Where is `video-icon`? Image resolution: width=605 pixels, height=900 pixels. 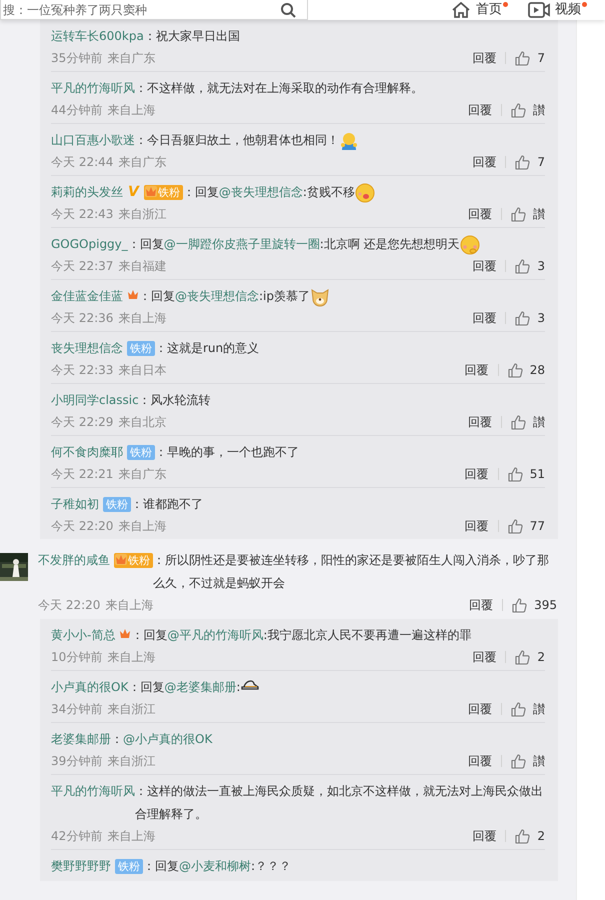
video-icon is located at coordinates (539, 10).